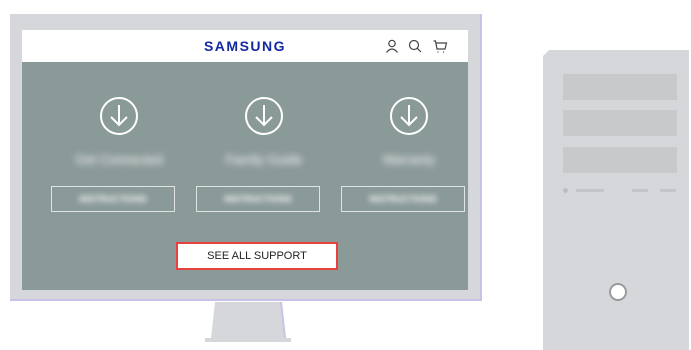 The image size is (691, 350). I want to click on user-icon, so click(392, 46).